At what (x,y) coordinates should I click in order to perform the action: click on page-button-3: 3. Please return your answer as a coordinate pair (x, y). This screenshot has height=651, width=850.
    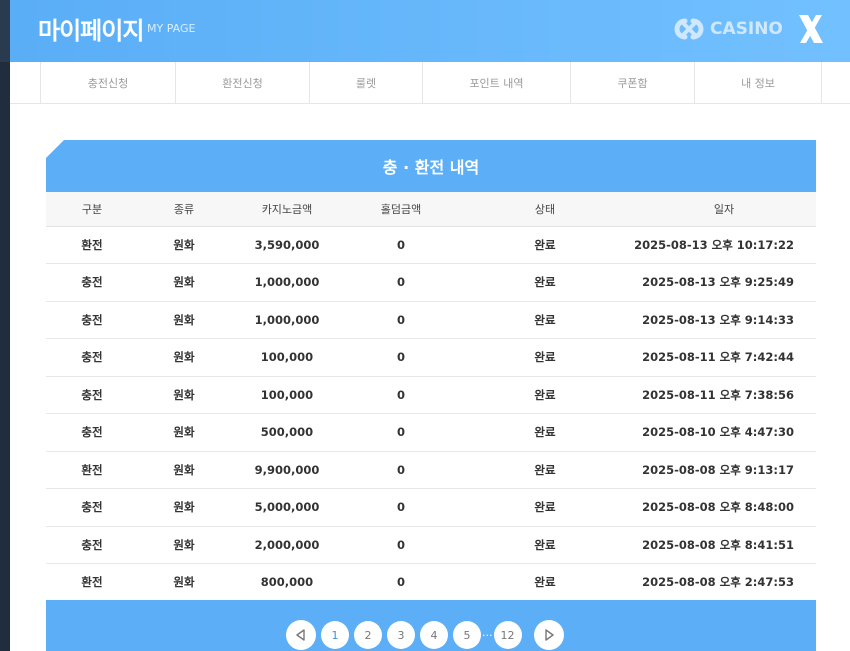
    Looking at the image, I should click on (401, 635).